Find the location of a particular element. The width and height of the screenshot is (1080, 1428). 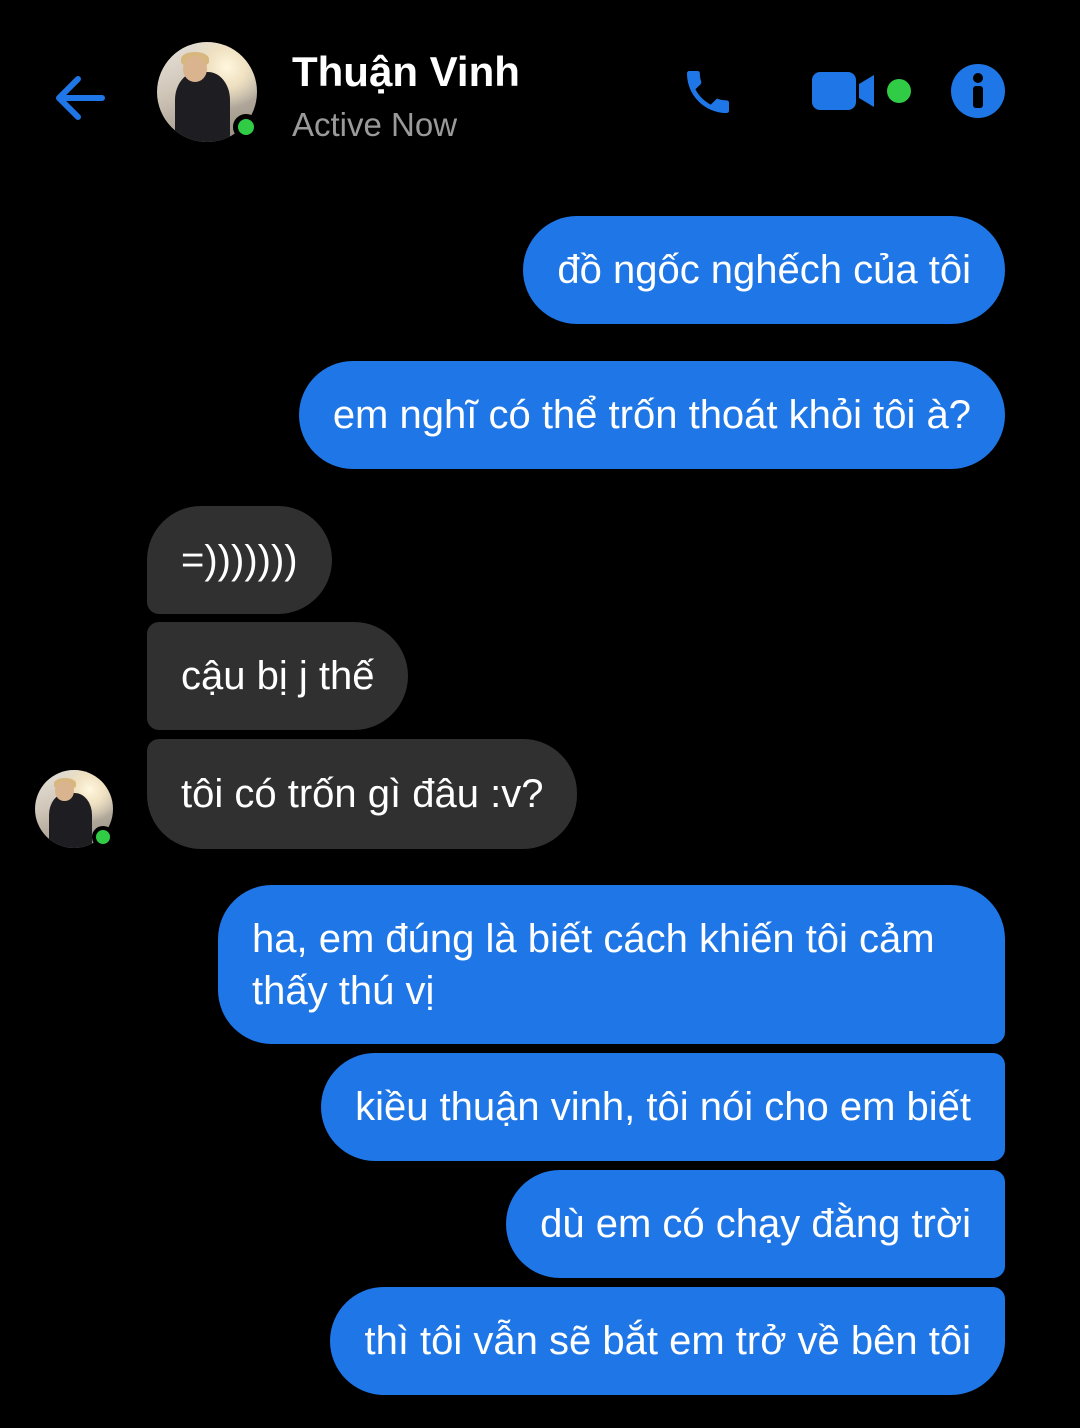

message-bubble-sent: dù em có chạy đằng trời is located at coordinates (755, 1224).